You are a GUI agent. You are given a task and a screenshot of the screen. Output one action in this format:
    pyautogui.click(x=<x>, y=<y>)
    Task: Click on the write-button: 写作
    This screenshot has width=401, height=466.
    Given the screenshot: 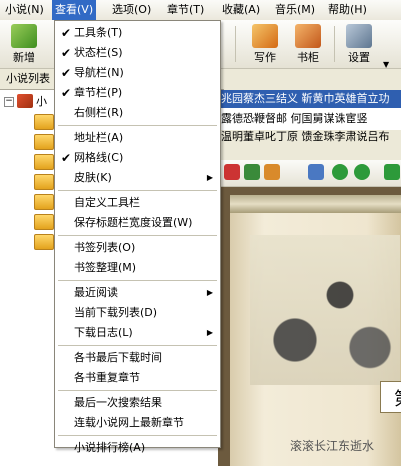 What is the action you would take?
    pyautogui.click(x=265, y=44)
    